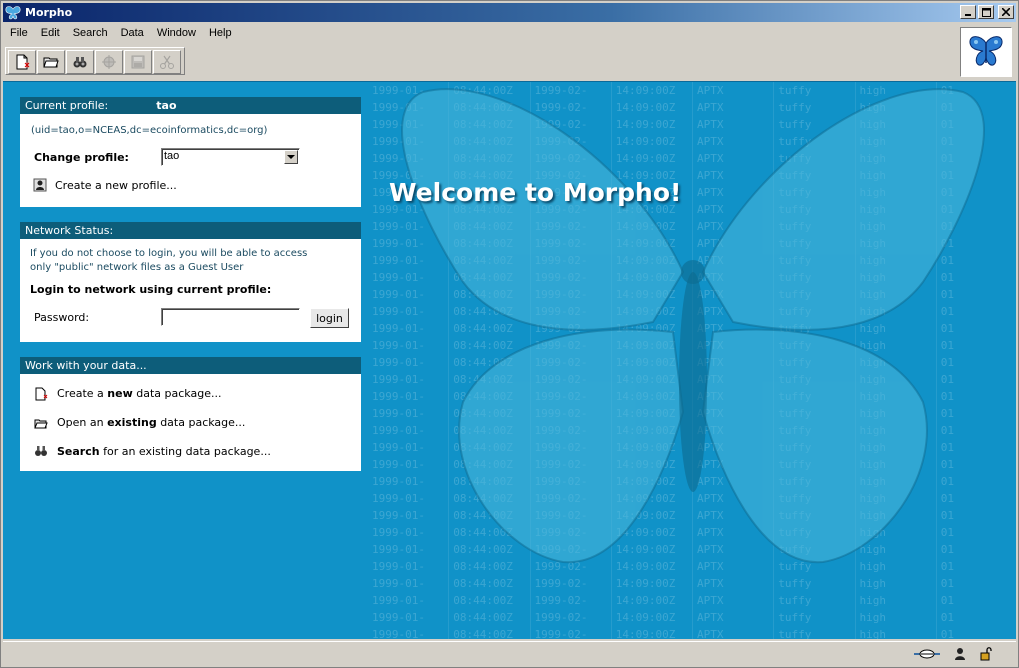 Image resolution: width=1019 pixels, height=668 pixels. What do you see at coordinates (120, 393) in the screenshot?
I see `create-bold: new` at bounding box center [120, 393].